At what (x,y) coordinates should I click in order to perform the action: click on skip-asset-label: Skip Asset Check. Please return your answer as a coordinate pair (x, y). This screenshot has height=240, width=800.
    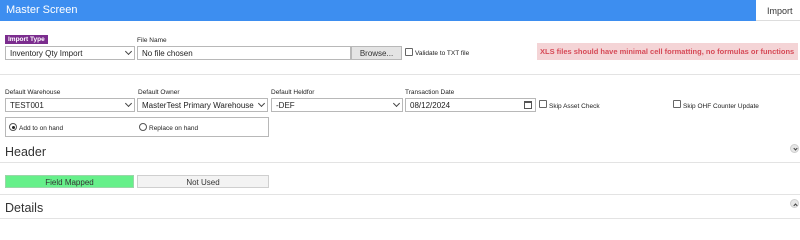
    Looking at the image, I should click on (574, 106).